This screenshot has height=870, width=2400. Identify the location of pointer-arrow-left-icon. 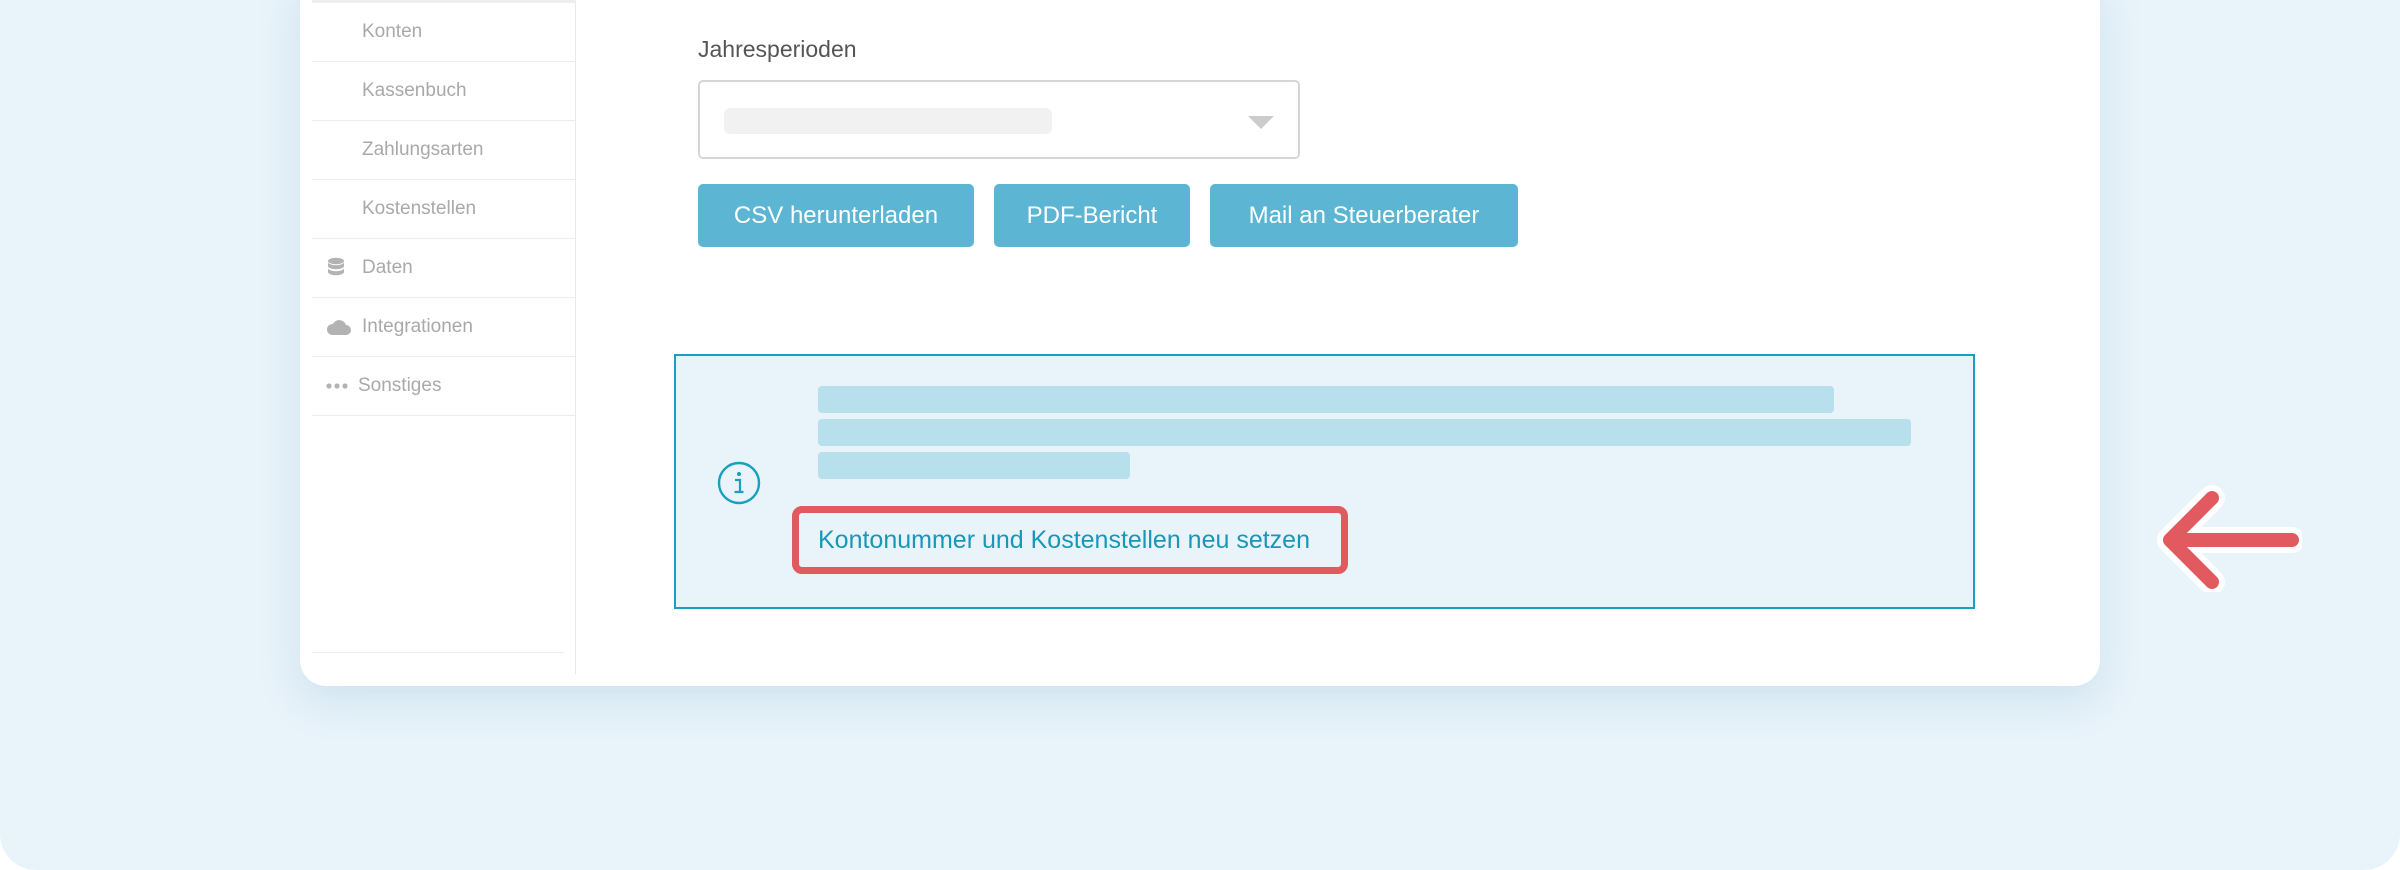
(2230, 539).